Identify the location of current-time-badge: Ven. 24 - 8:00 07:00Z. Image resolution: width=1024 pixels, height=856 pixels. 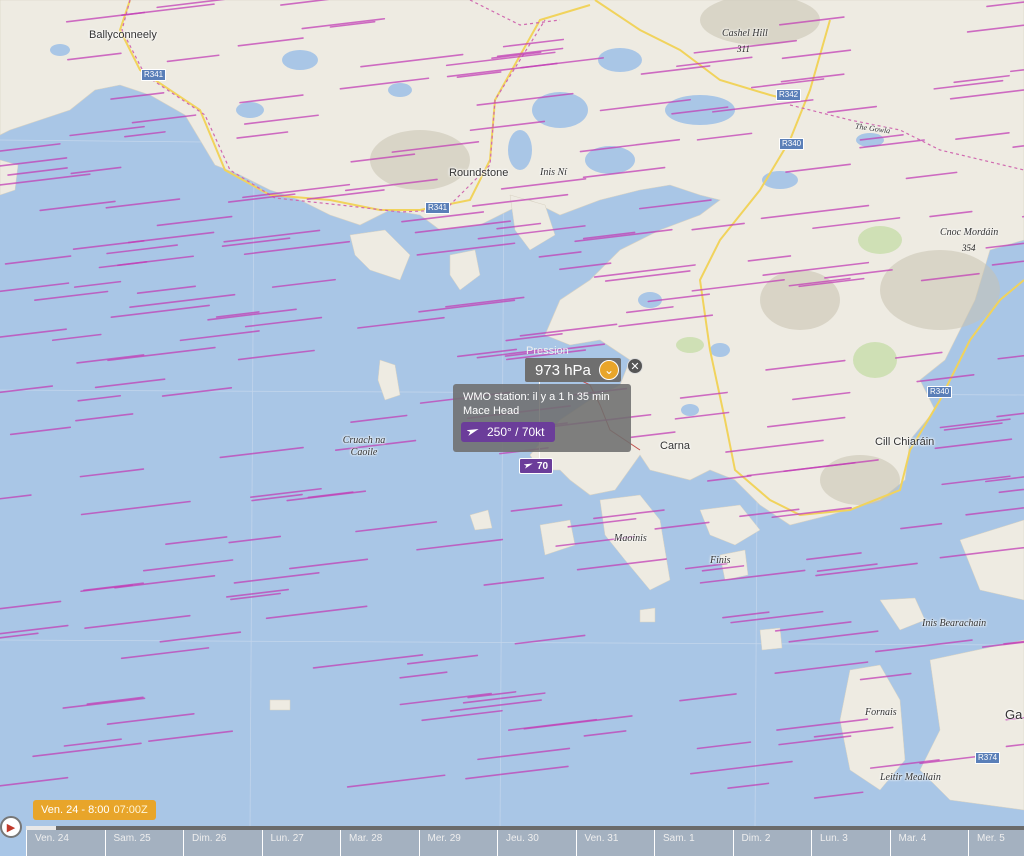
(94, 810).